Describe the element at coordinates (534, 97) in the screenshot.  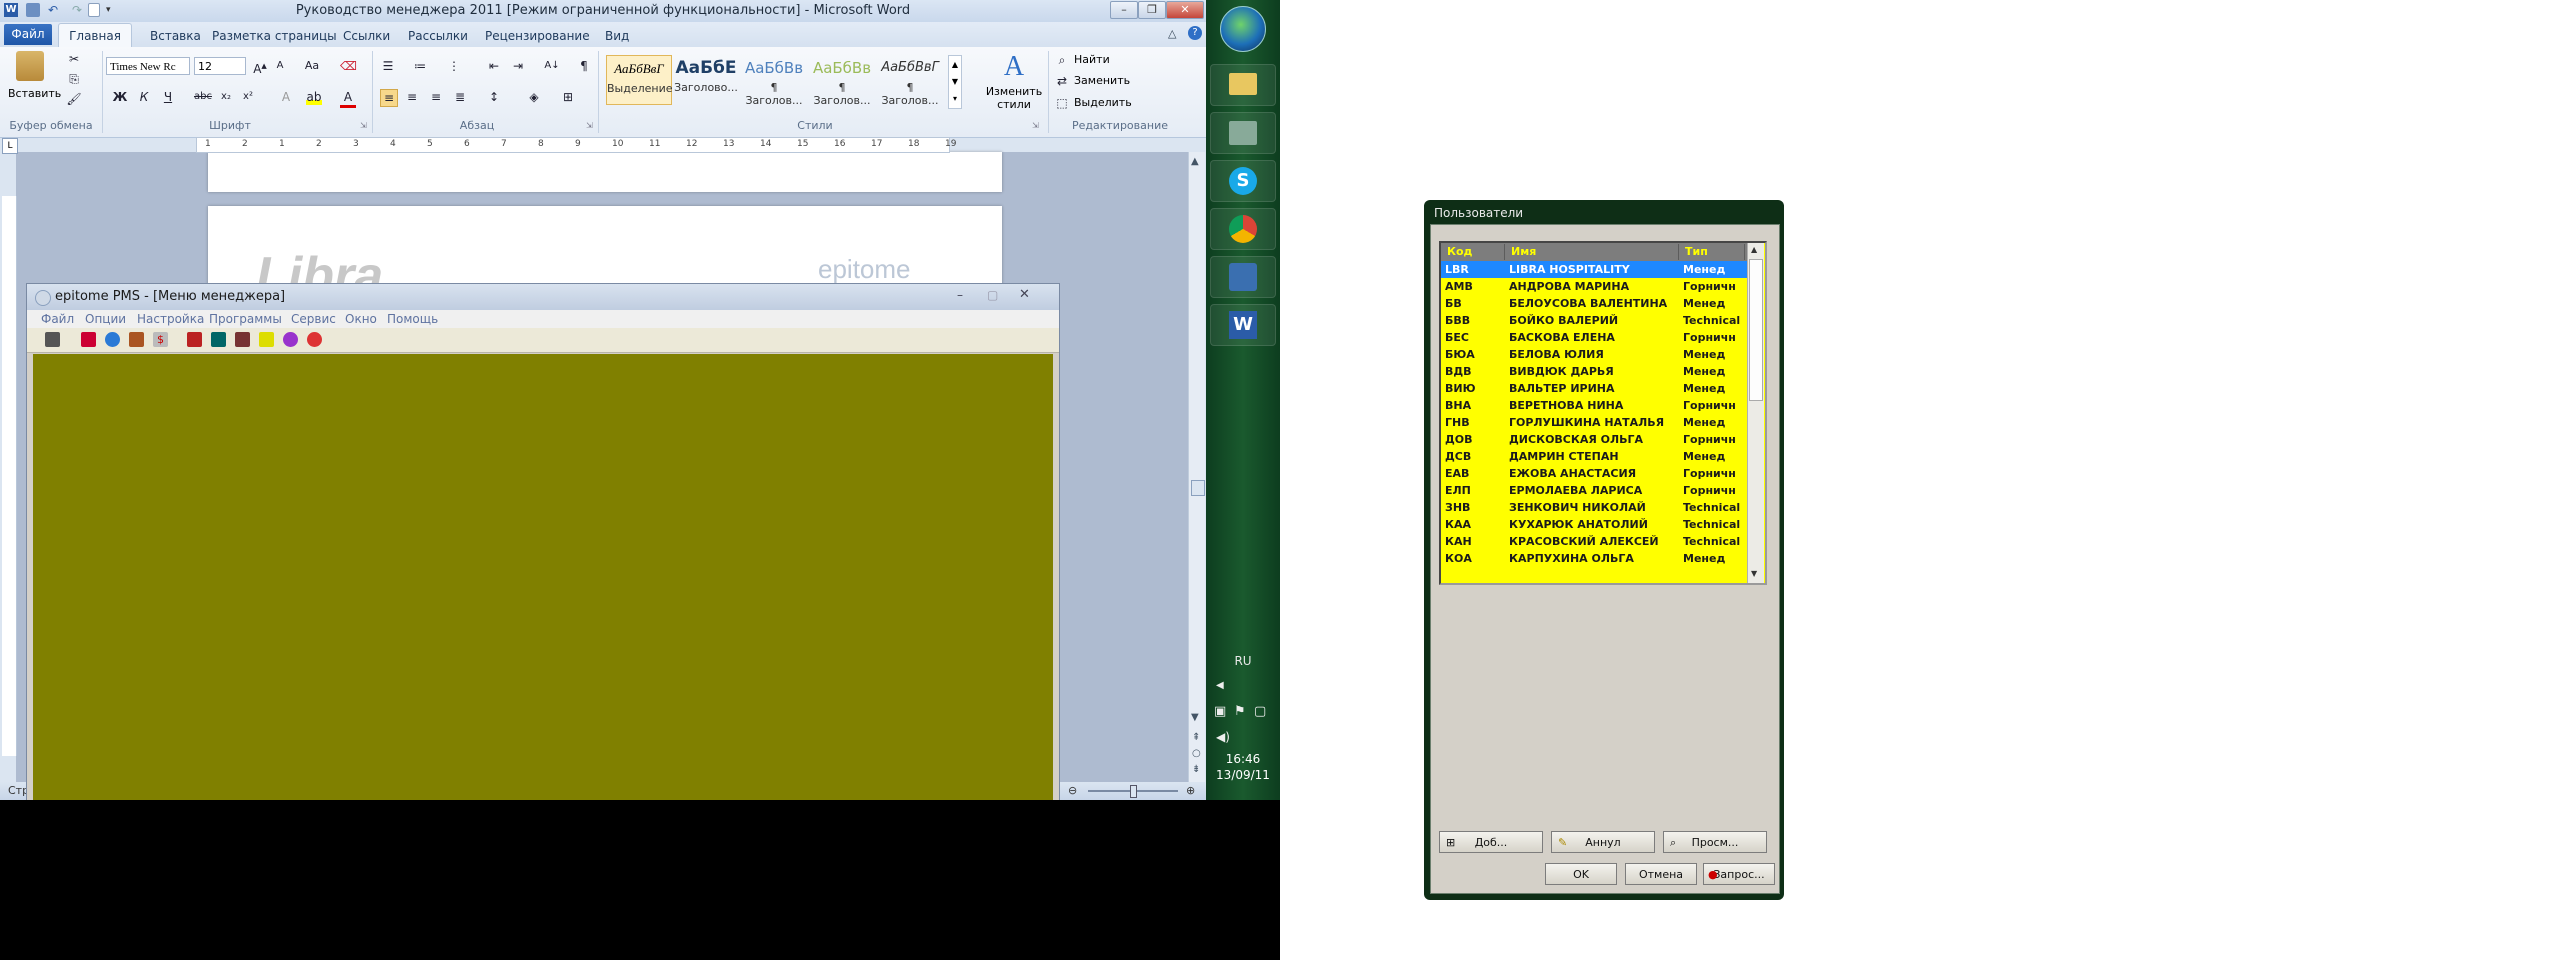
I see `shading-icon: ◈` at that location.